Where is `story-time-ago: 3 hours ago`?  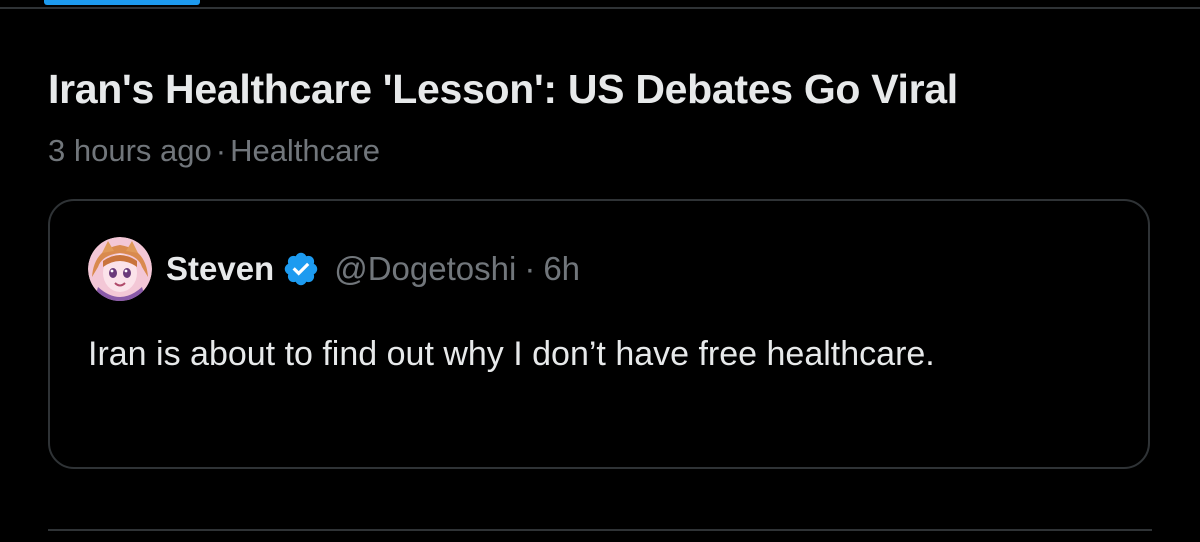 story-time-ago: 3 hours ago is located at coordinates (130, 150).